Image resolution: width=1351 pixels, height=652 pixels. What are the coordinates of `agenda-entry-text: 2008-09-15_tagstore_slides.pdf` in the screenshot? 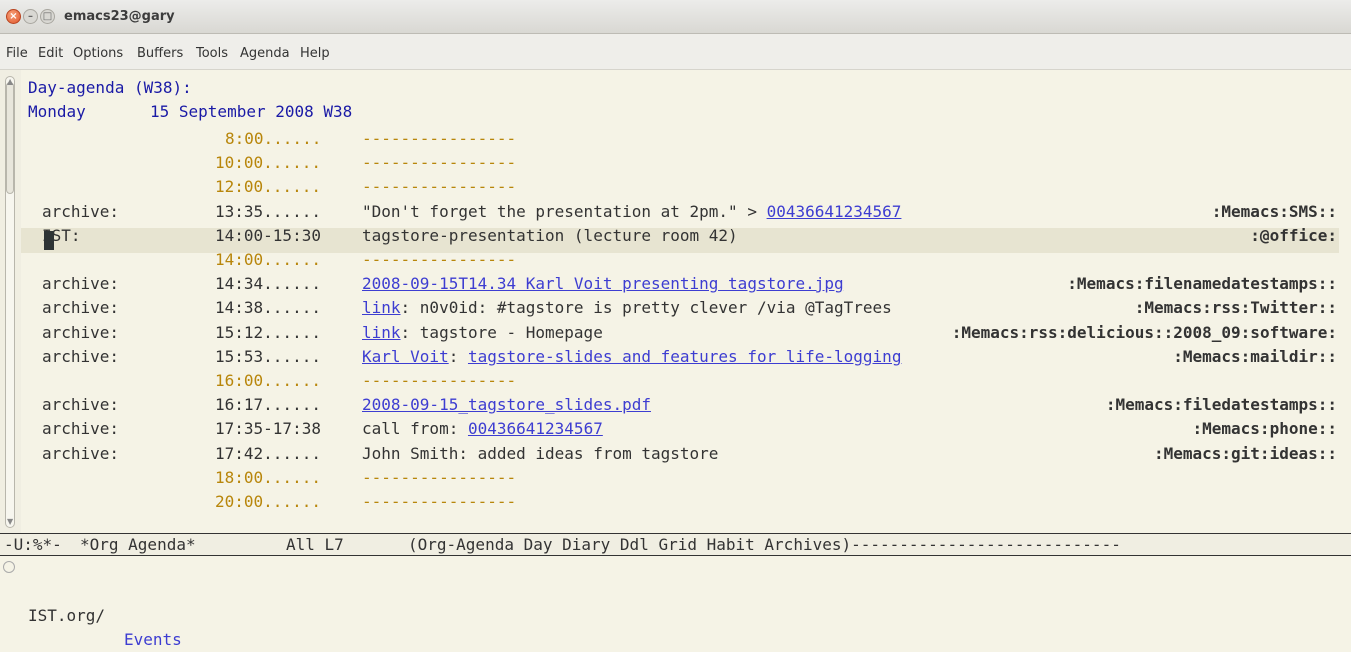 It's located at (506, 405).